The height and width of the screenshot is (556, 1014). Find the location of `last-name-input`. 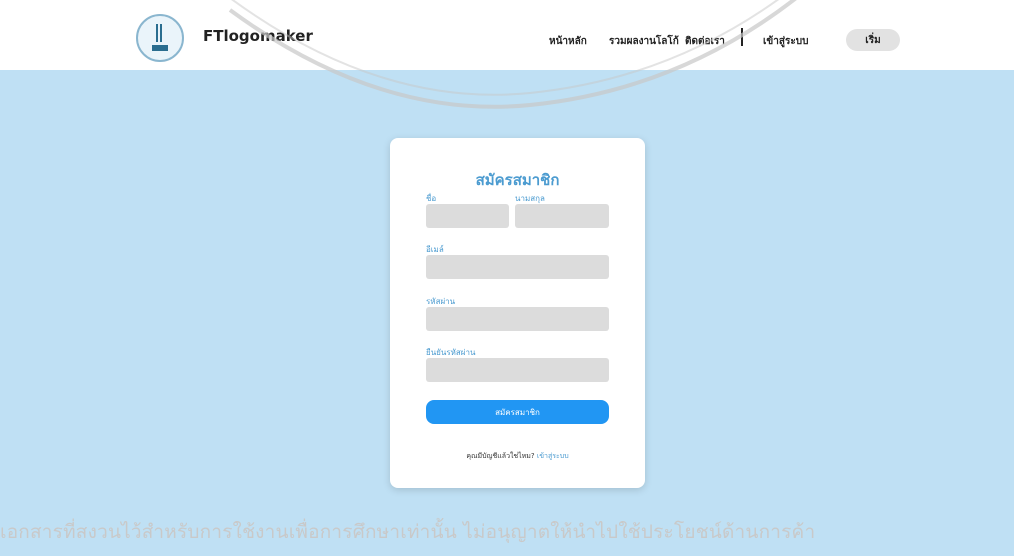

last-name-input is located at coordinates (562, 216).